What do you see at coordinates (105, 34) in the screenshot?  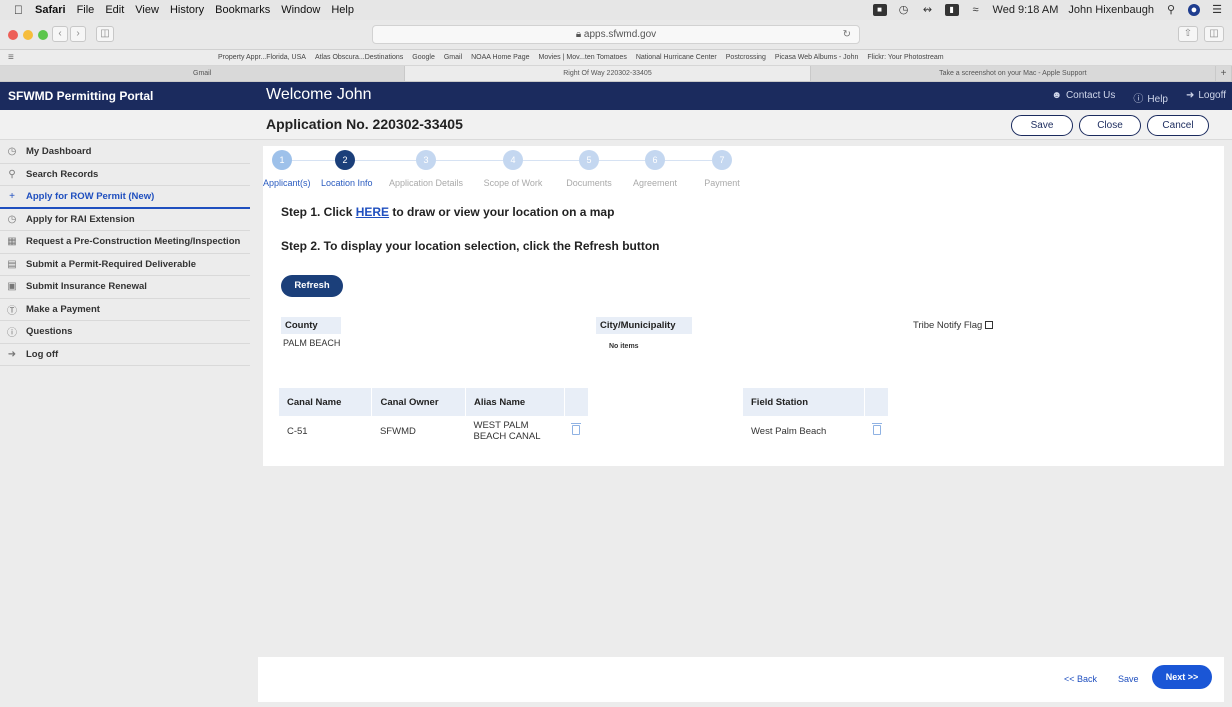 I see `sidebar-toggle-icon: ◫` at bounding box center [105, 34].